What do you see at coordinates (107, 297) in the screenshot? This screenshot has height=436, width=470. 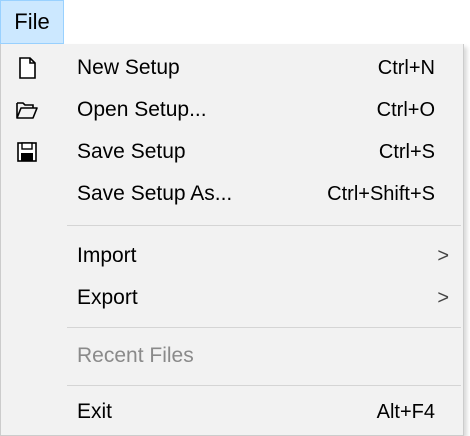 I see `menu-item-label: Export` at bounding box center [107, 297].